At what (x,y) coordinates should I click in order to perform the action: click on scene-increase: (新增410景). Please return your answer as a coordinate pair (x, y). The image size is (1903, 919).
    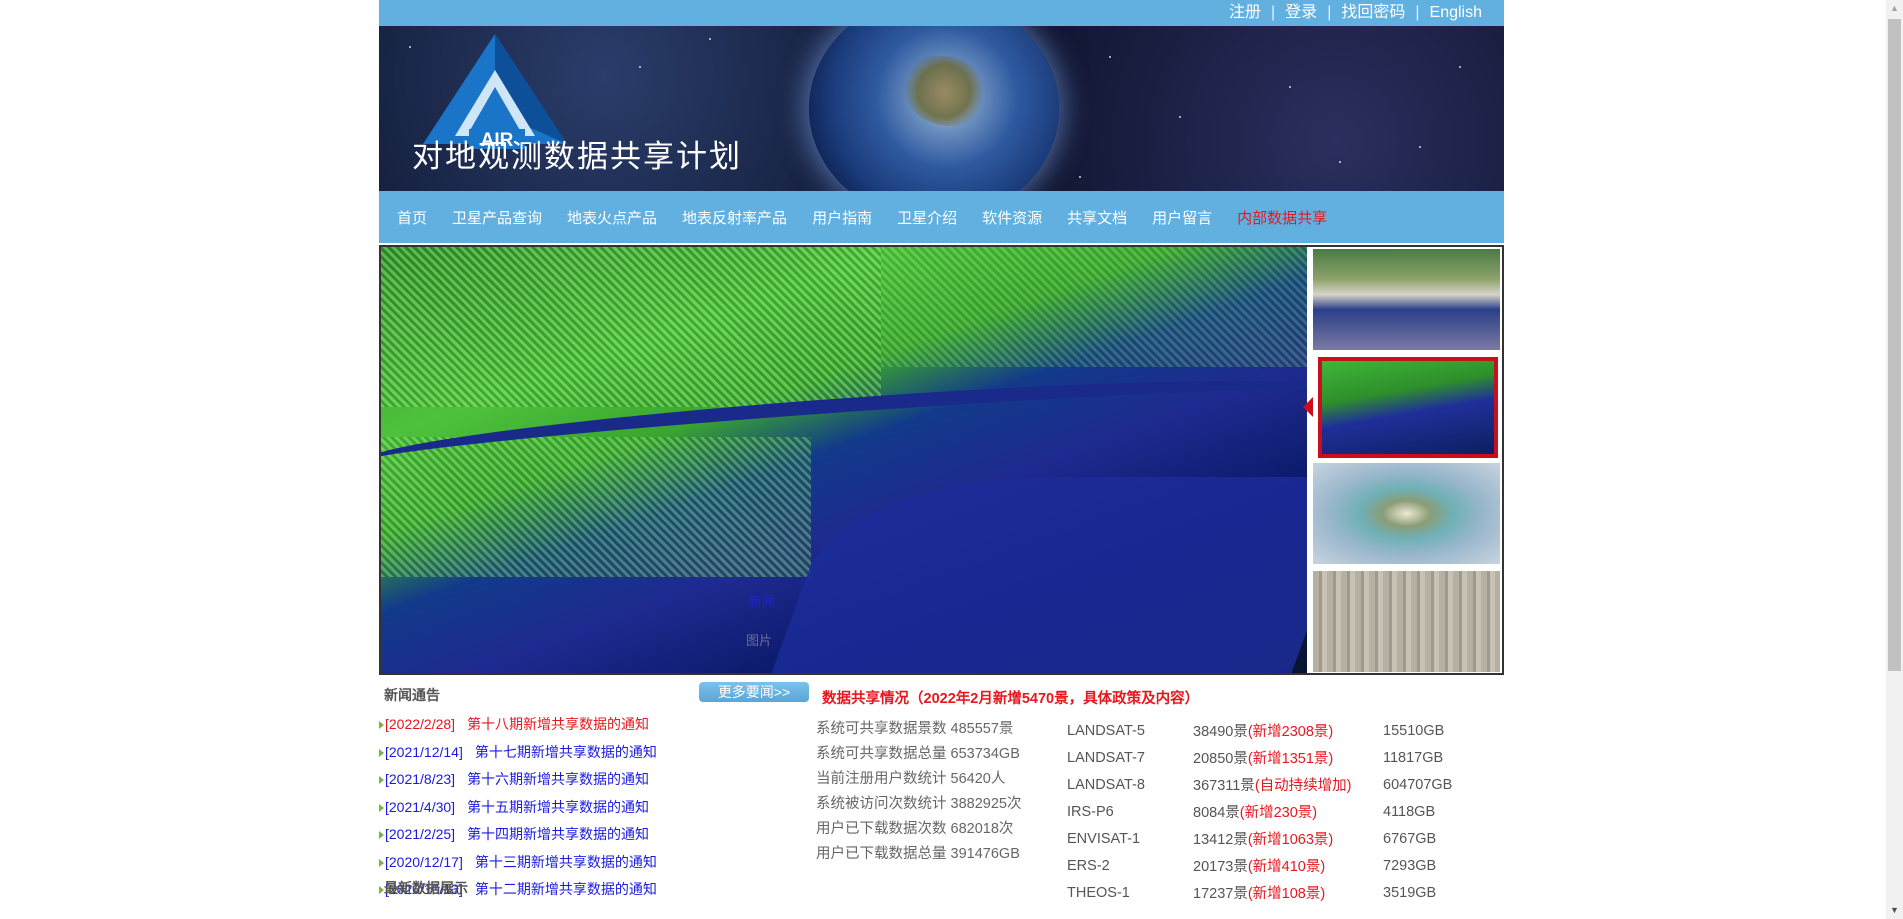
    Looking at the image, I should click on (1286, 867).